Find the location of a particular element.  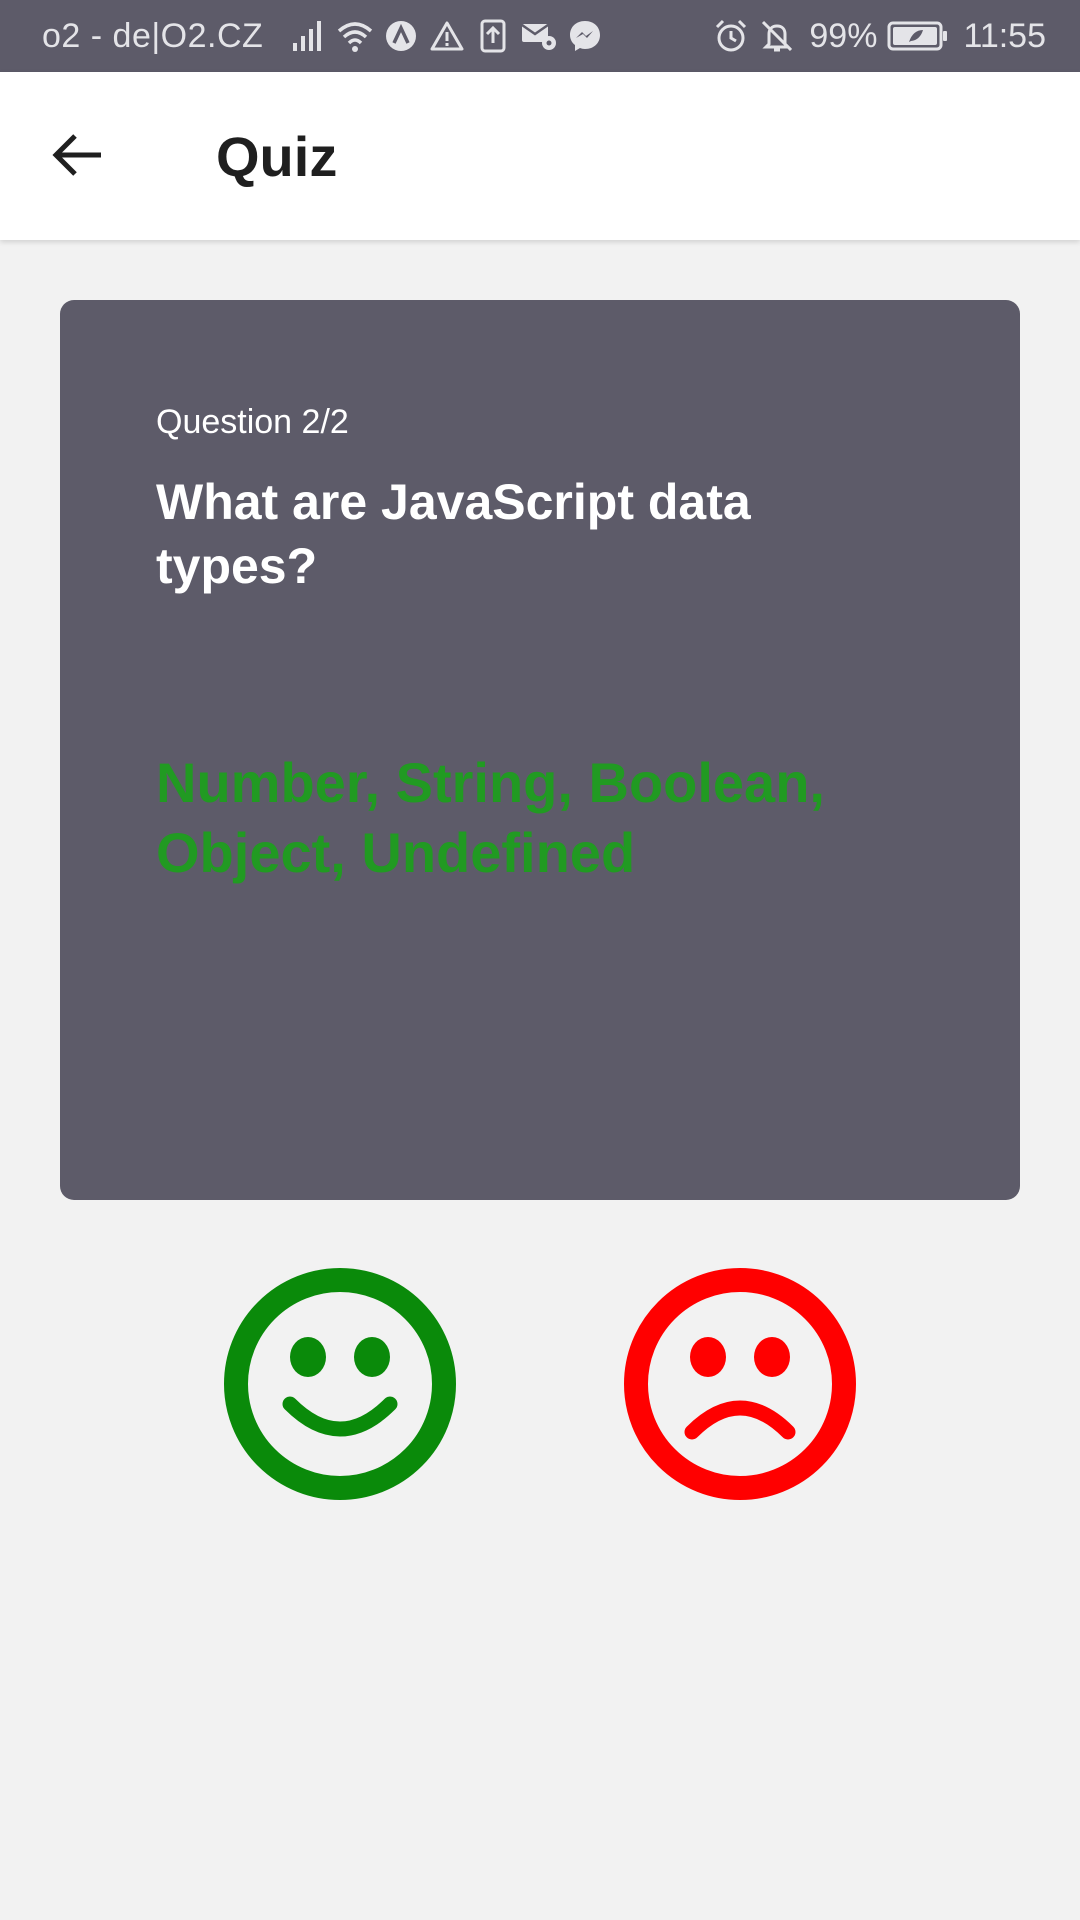

page-title: Quiz is located at coordinates (277, 156).